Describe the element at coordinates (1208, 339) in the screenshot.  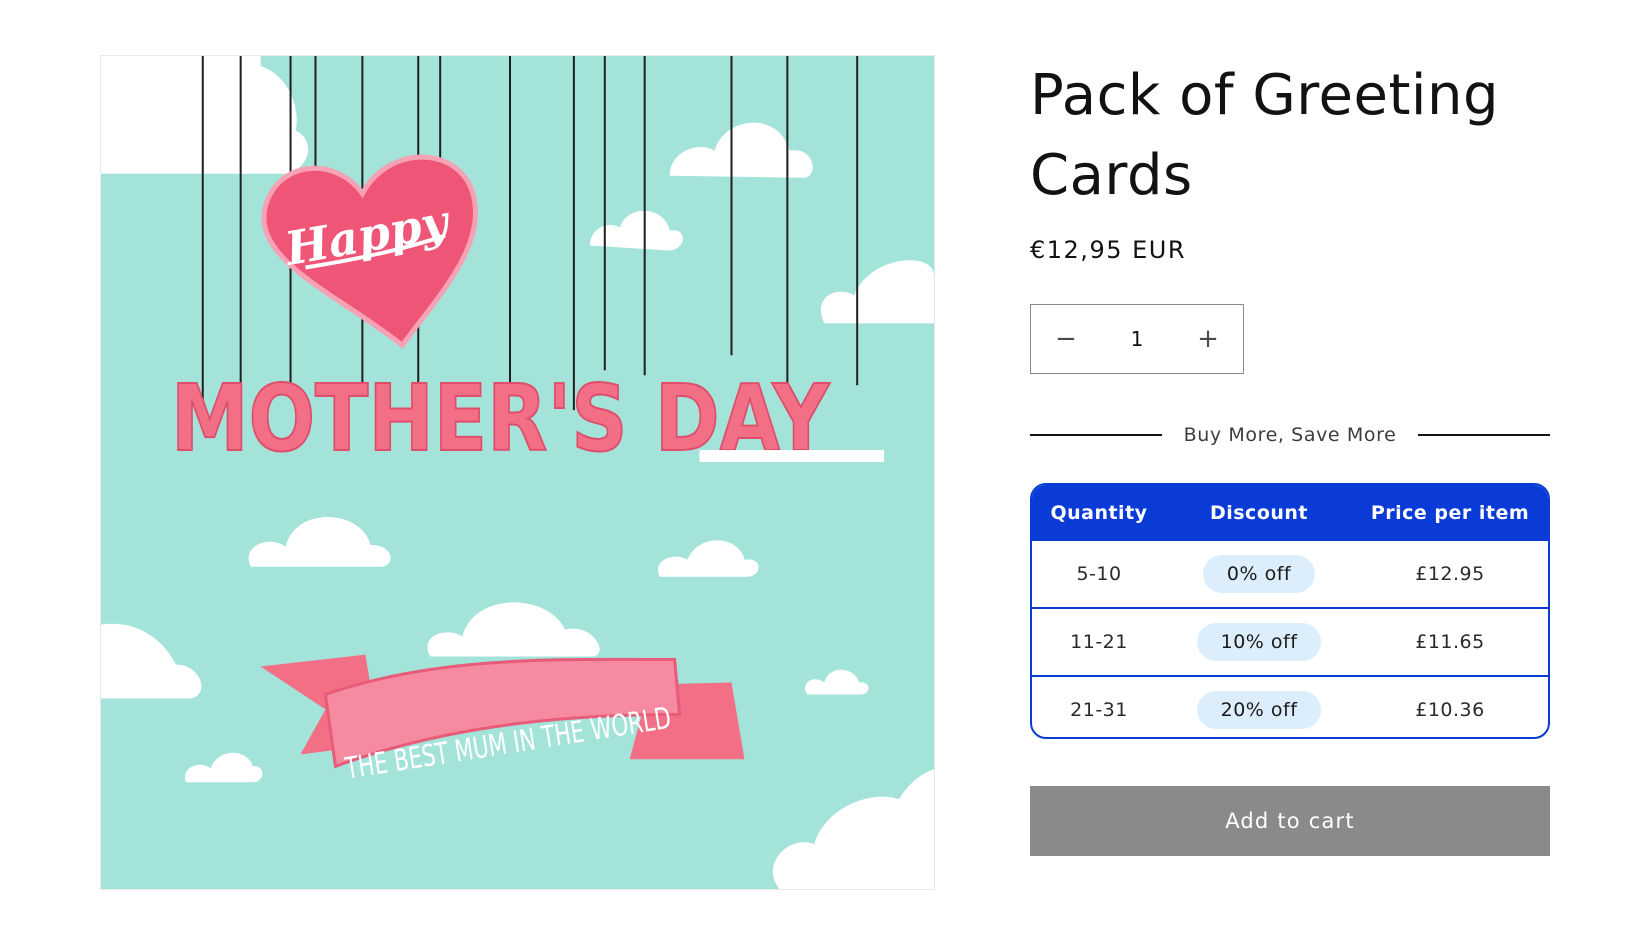
I see `increase-quantity-button: +` at that location.